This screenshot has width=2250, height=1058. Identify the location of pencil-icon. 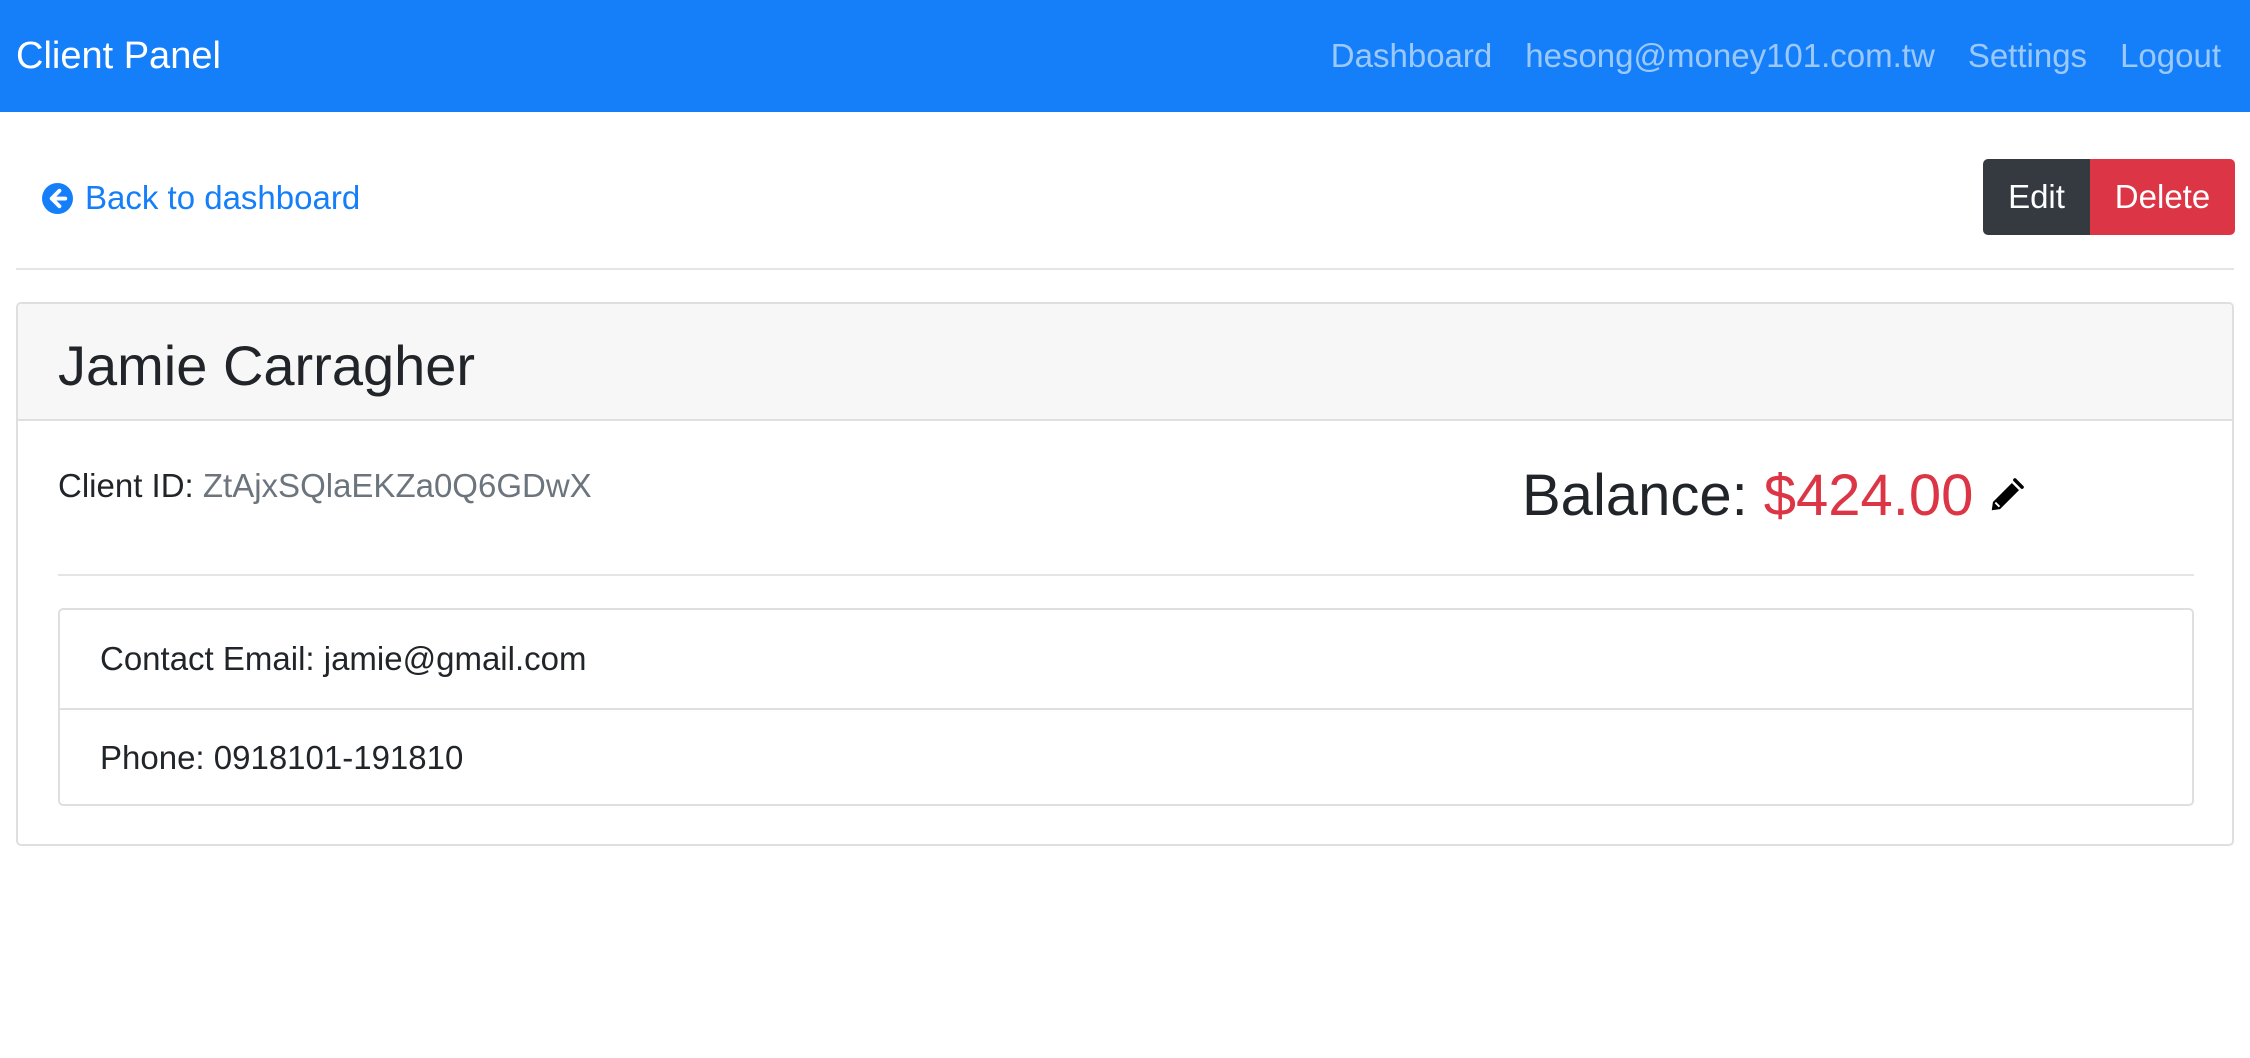
(2006, 496).